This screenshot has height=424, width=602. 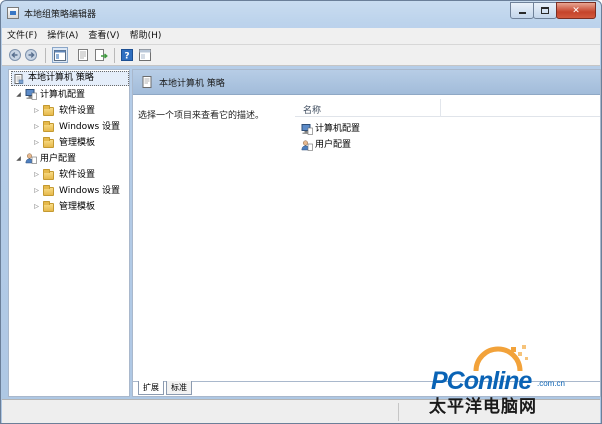 What do you see at coordinates (201, 116) in the screenshot?
I see `description-text: 选择一个项目来查看它的描述。` at bounding box center [201, 116].